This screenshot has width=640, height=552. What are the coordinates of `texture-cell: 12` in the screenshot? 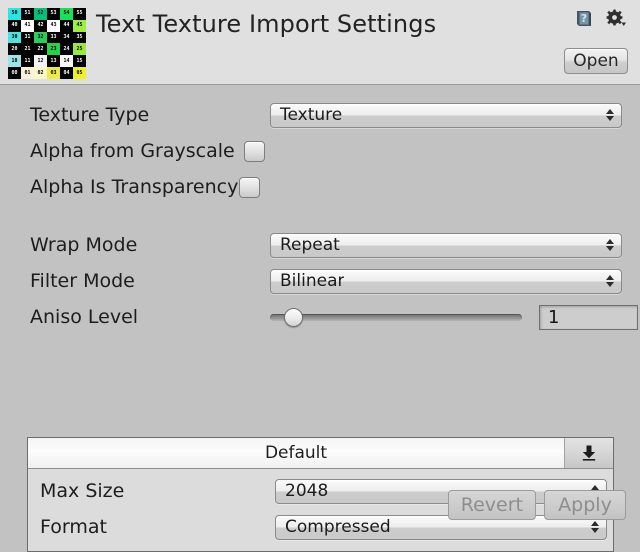 It's located at (40, 61).